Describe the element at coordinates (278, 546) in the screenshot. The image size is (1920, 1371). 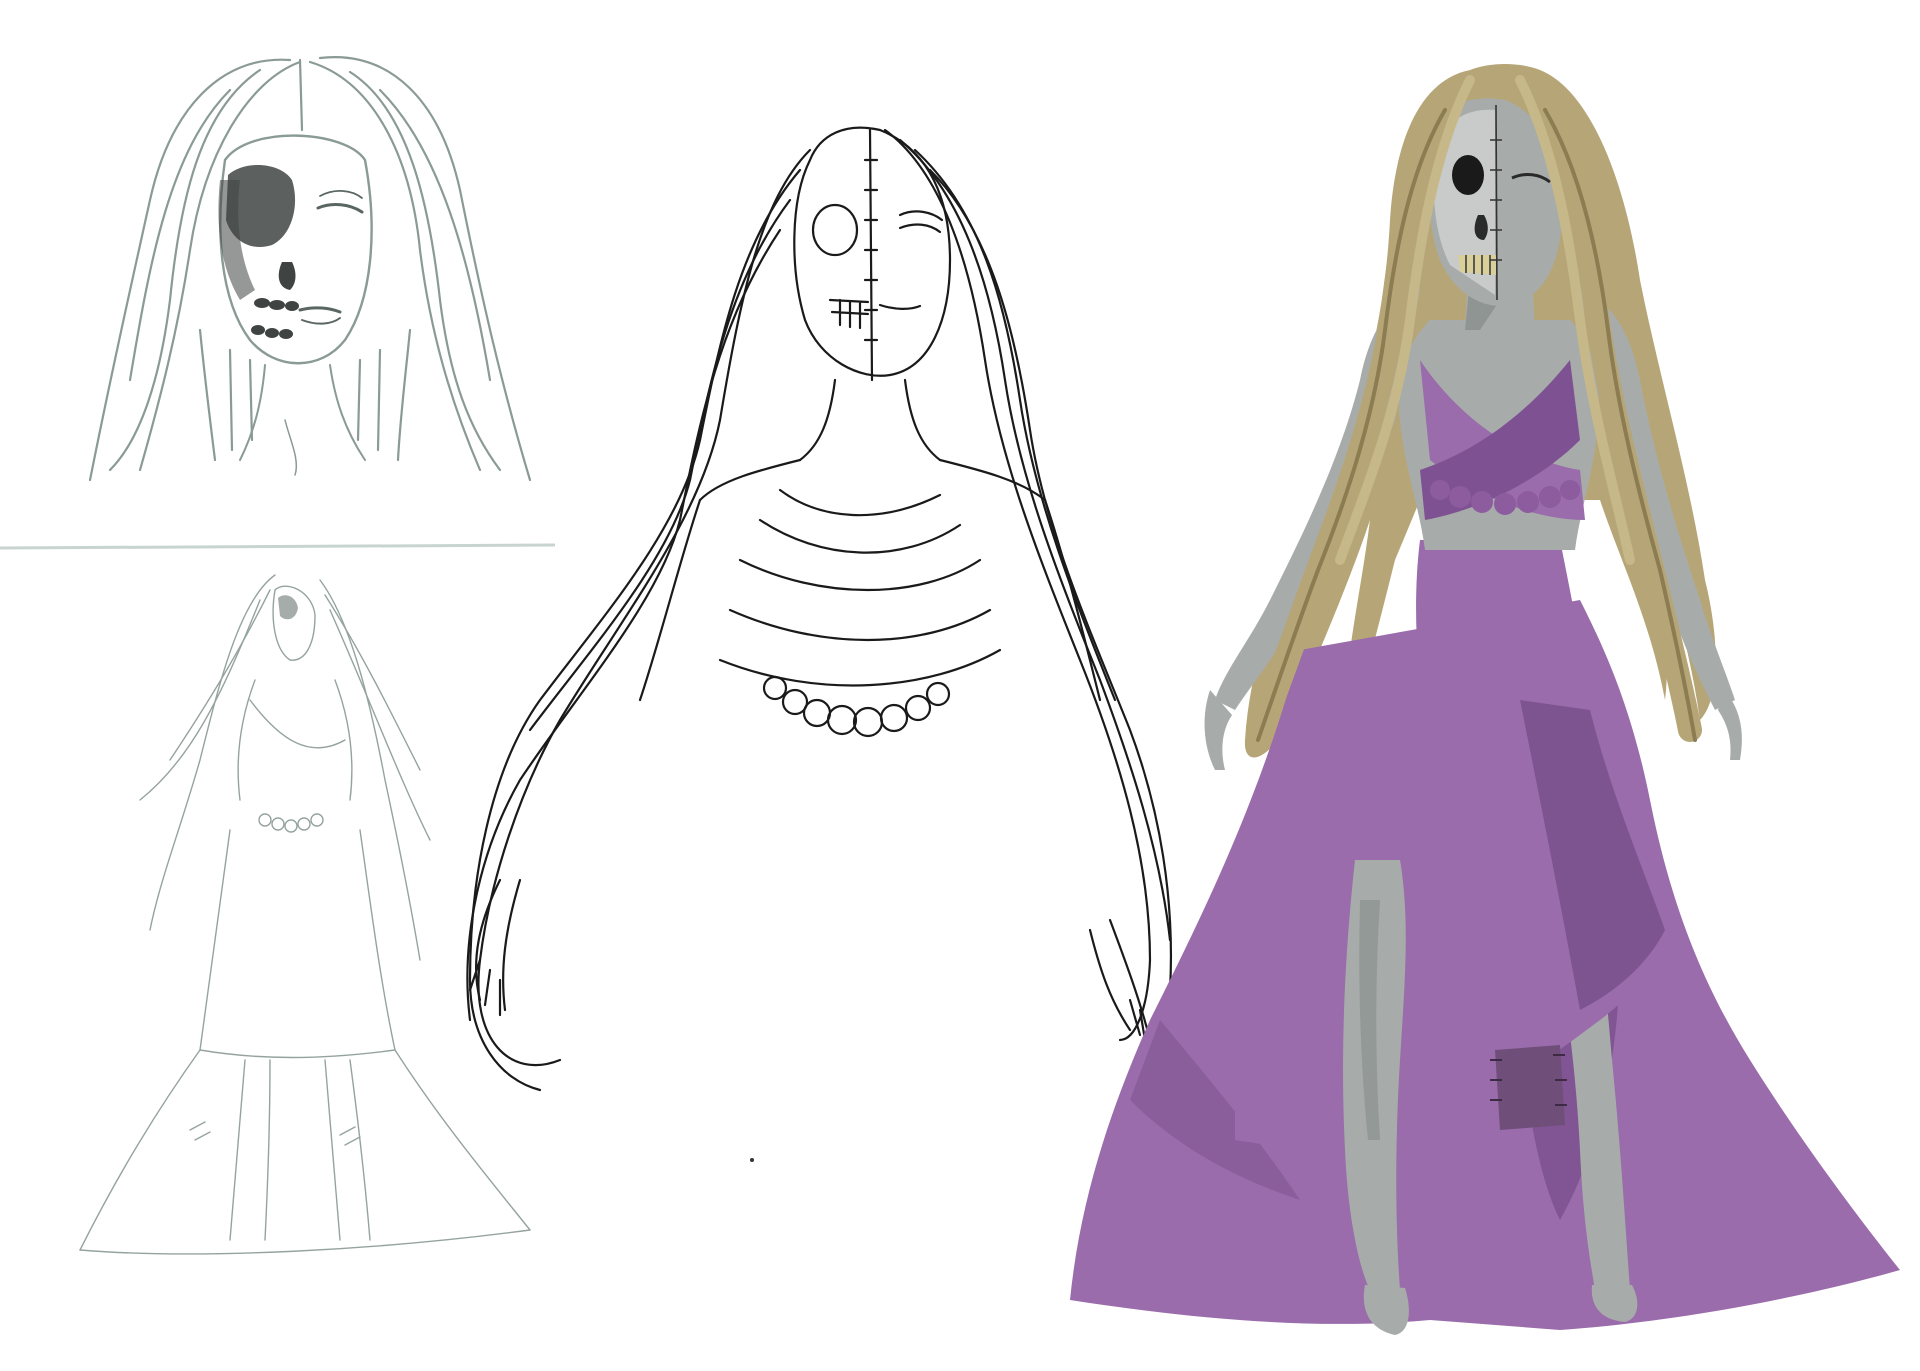
I see `divider-line` at that location.